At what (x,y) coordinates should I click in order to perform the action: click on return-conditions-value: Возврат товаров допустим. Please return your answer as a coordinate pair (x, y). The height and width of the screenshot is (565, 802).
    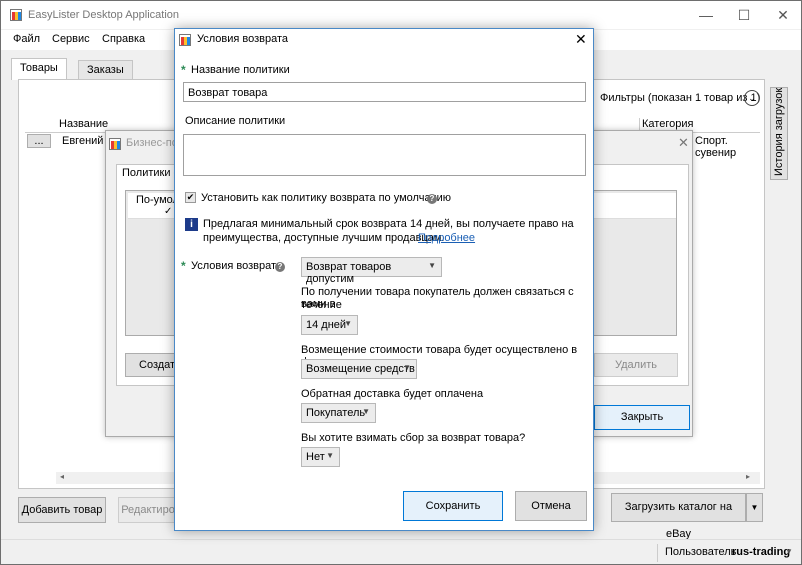
    Looking at the image, I should click on (349, 273).